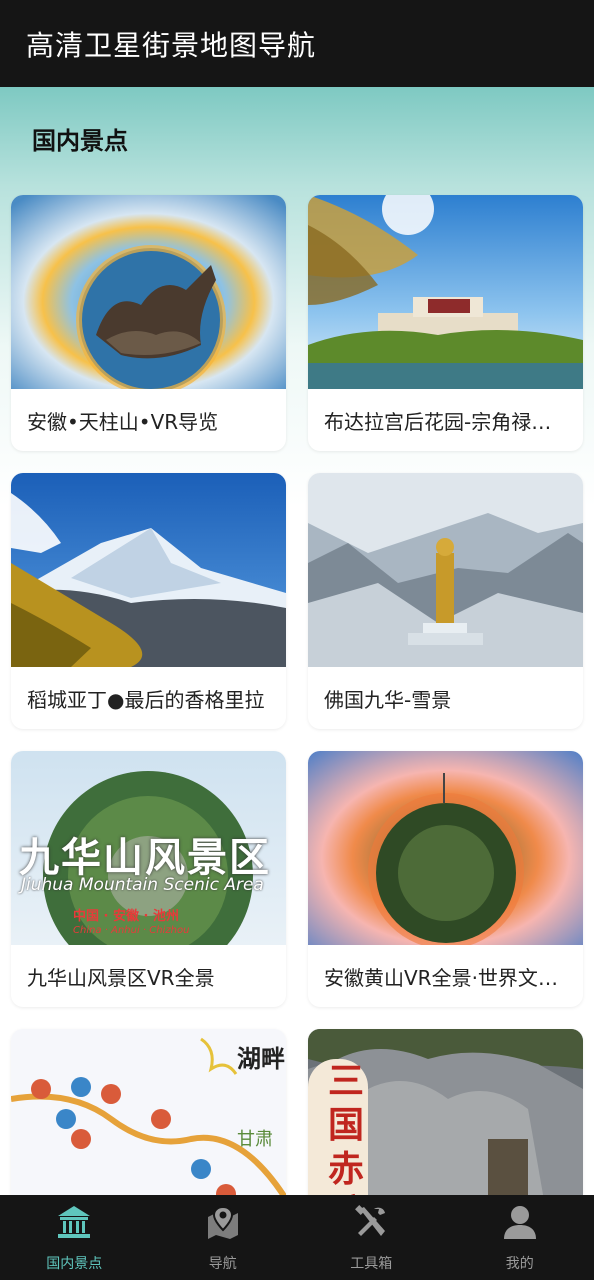 Image resolution: width=594 pixels, height=1280 pixels. I want to click on card-caption: 安徽•天柱山•VR导览, so click(123, 421).